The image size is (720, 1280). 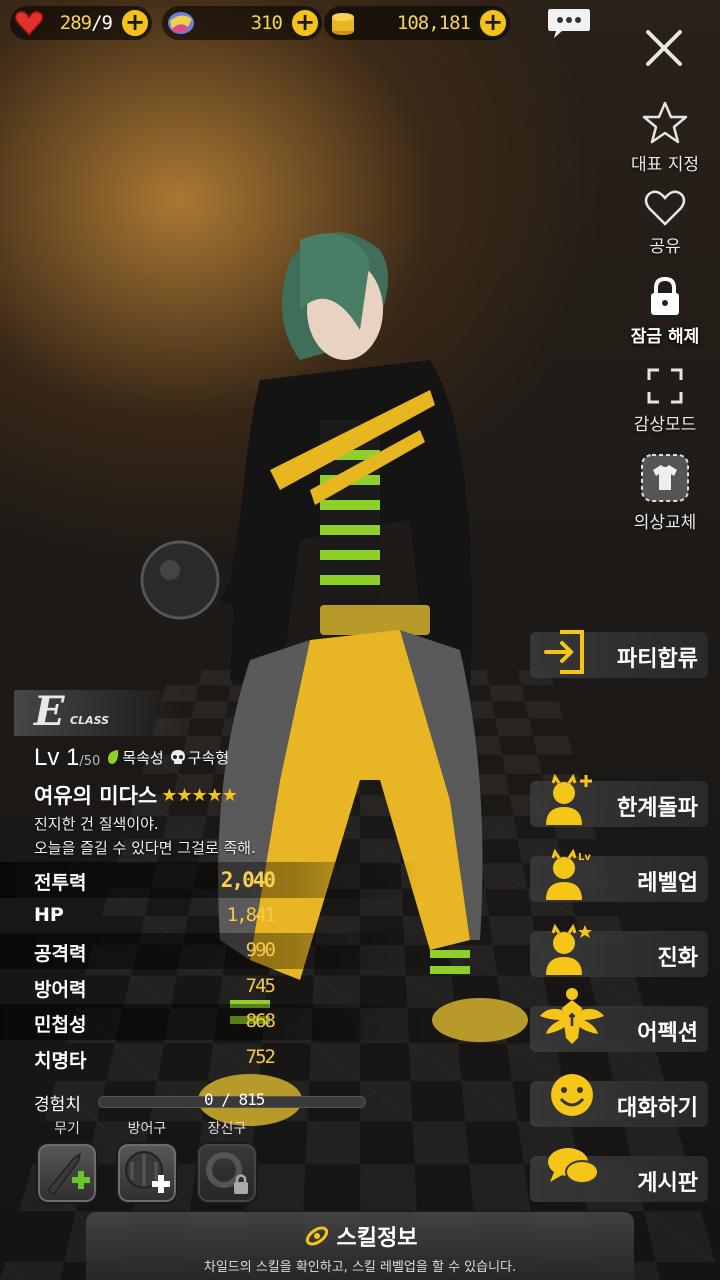 What do you see at coordinates (664, 48) in the screenshot?
I see `close-icon` at bounding box center [664, 48].